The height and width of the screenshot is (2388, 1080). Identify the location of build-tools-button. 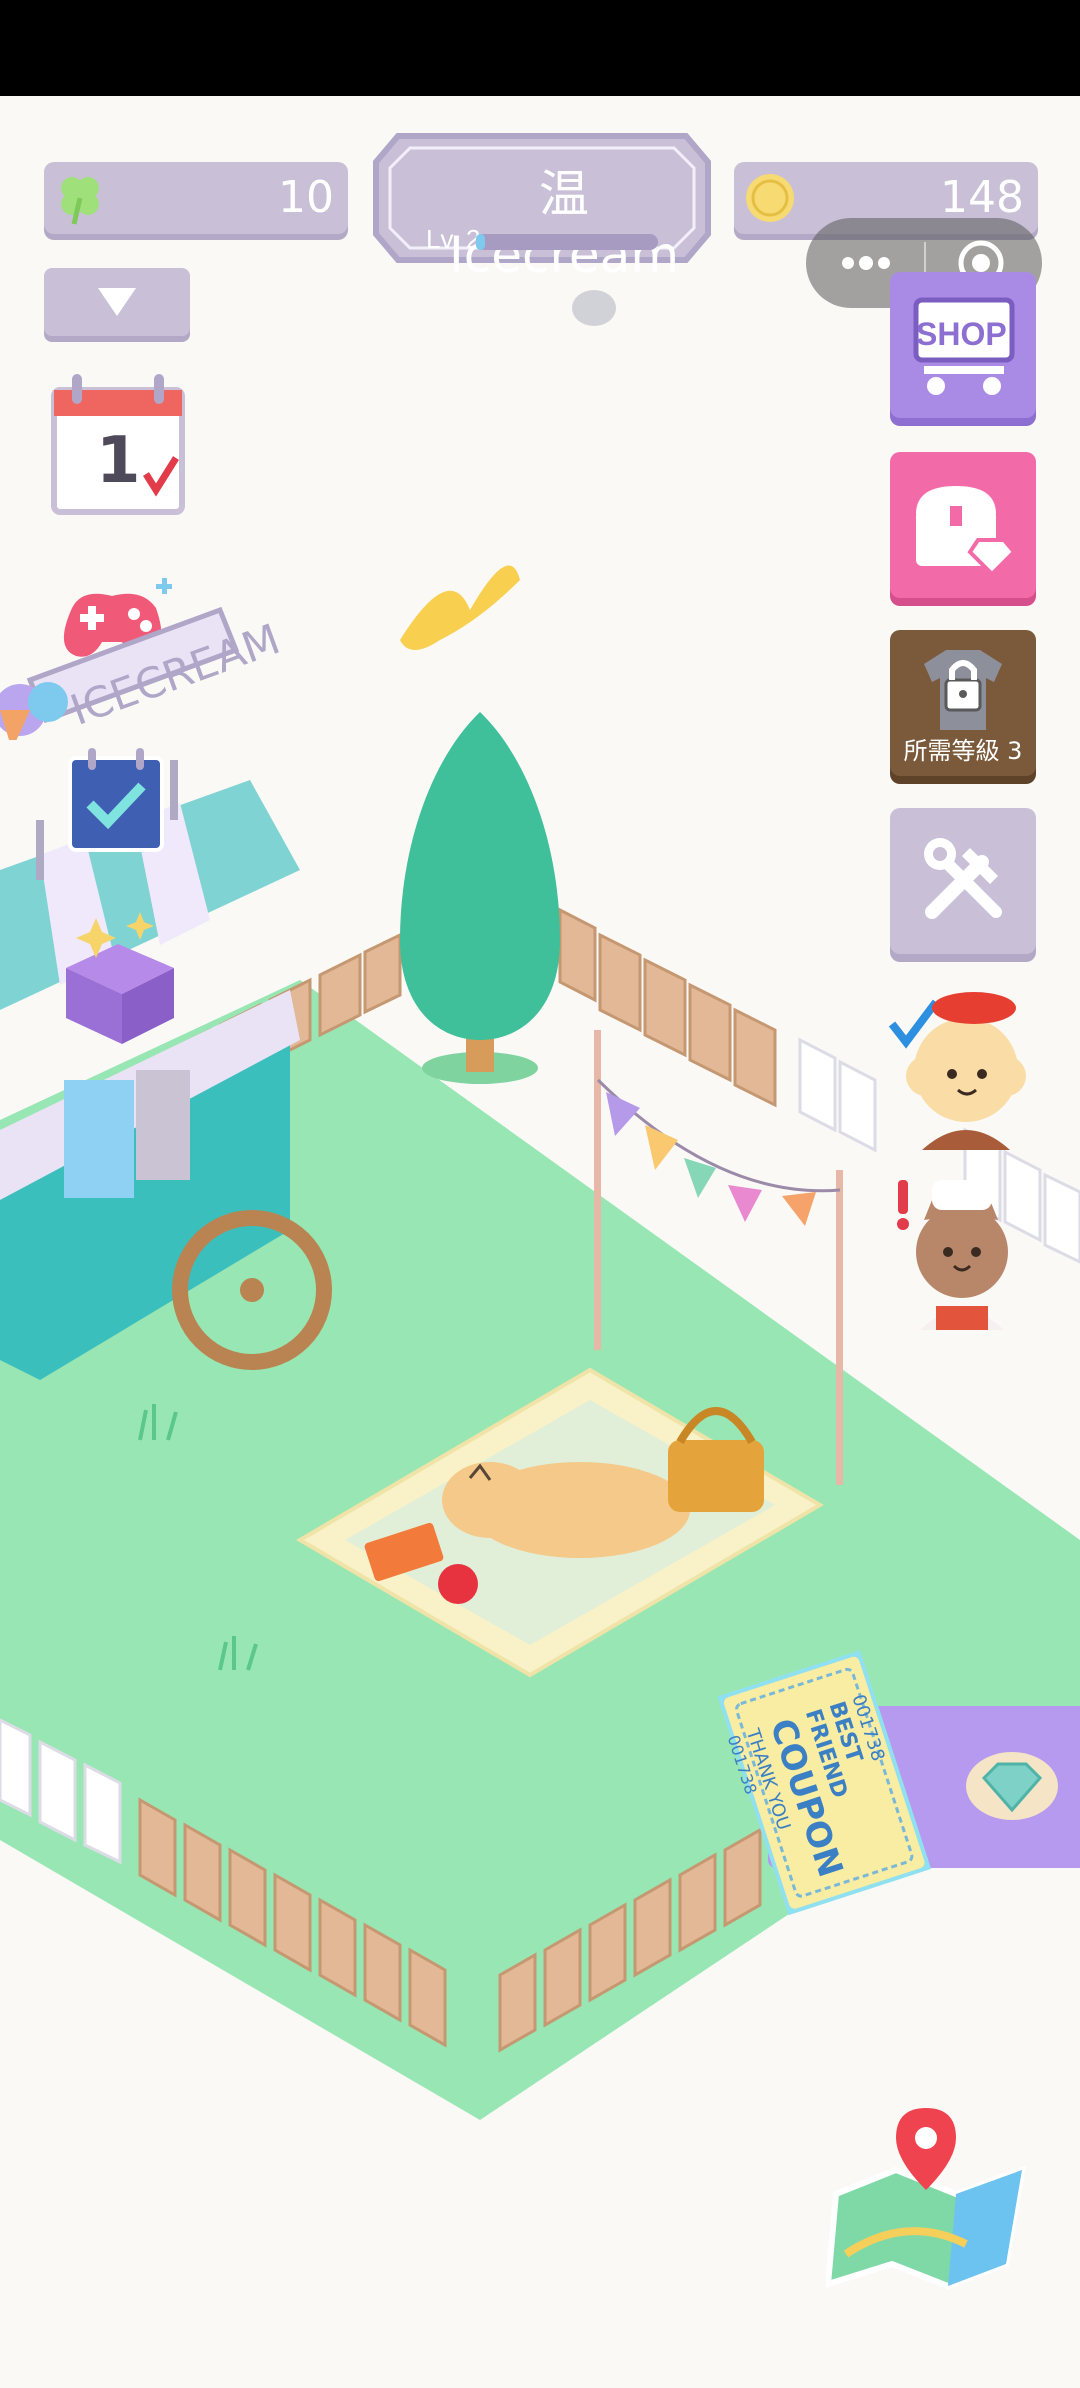
(963, 881).